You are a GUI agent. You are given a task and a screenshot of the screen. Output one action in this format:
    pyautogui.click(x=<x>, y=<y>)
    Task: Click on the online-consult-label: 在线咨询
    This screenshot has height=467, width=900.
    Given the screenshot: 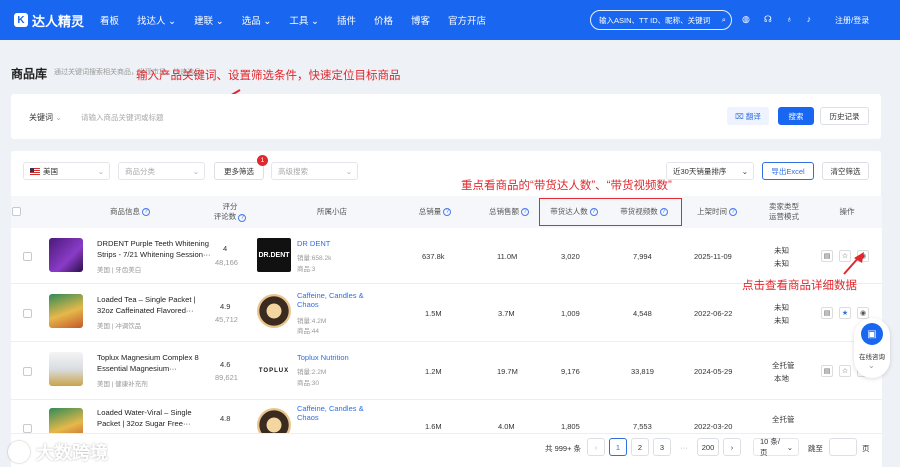 What is the action you would take?
    pyautogui.click(x=872, y=357)
    